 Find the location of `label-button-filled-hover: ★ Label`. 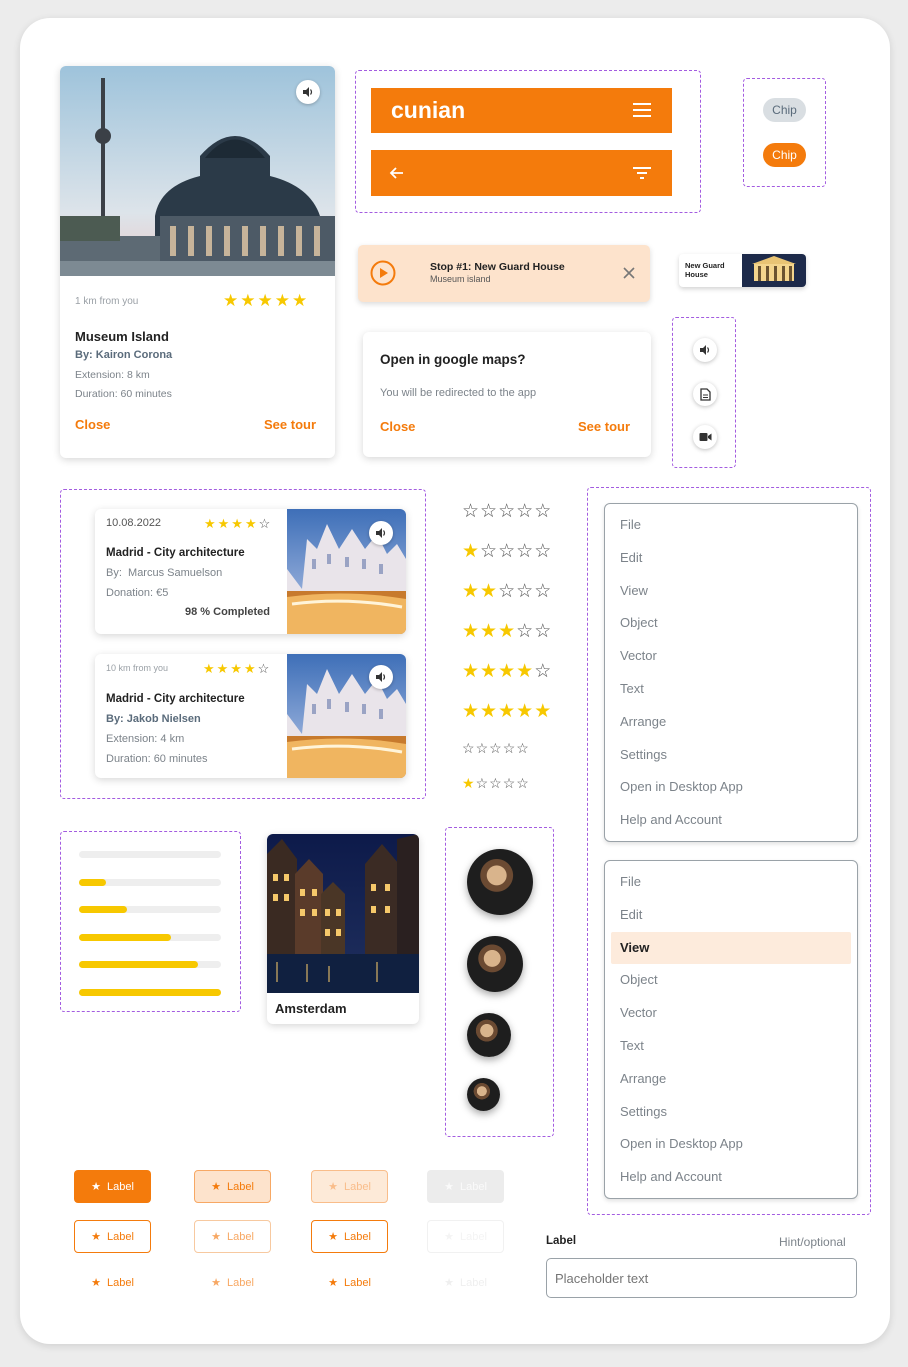

label-button-filled-hover: ★ Label is located at coordinates (232, 1186).